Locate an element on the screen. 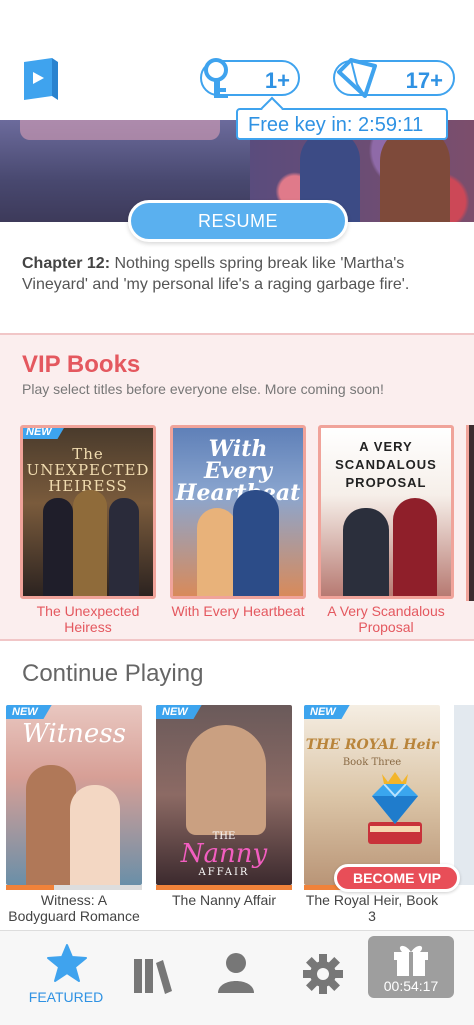 The image size is (474, 1025). library-icon is located at coordinates (153, 976).